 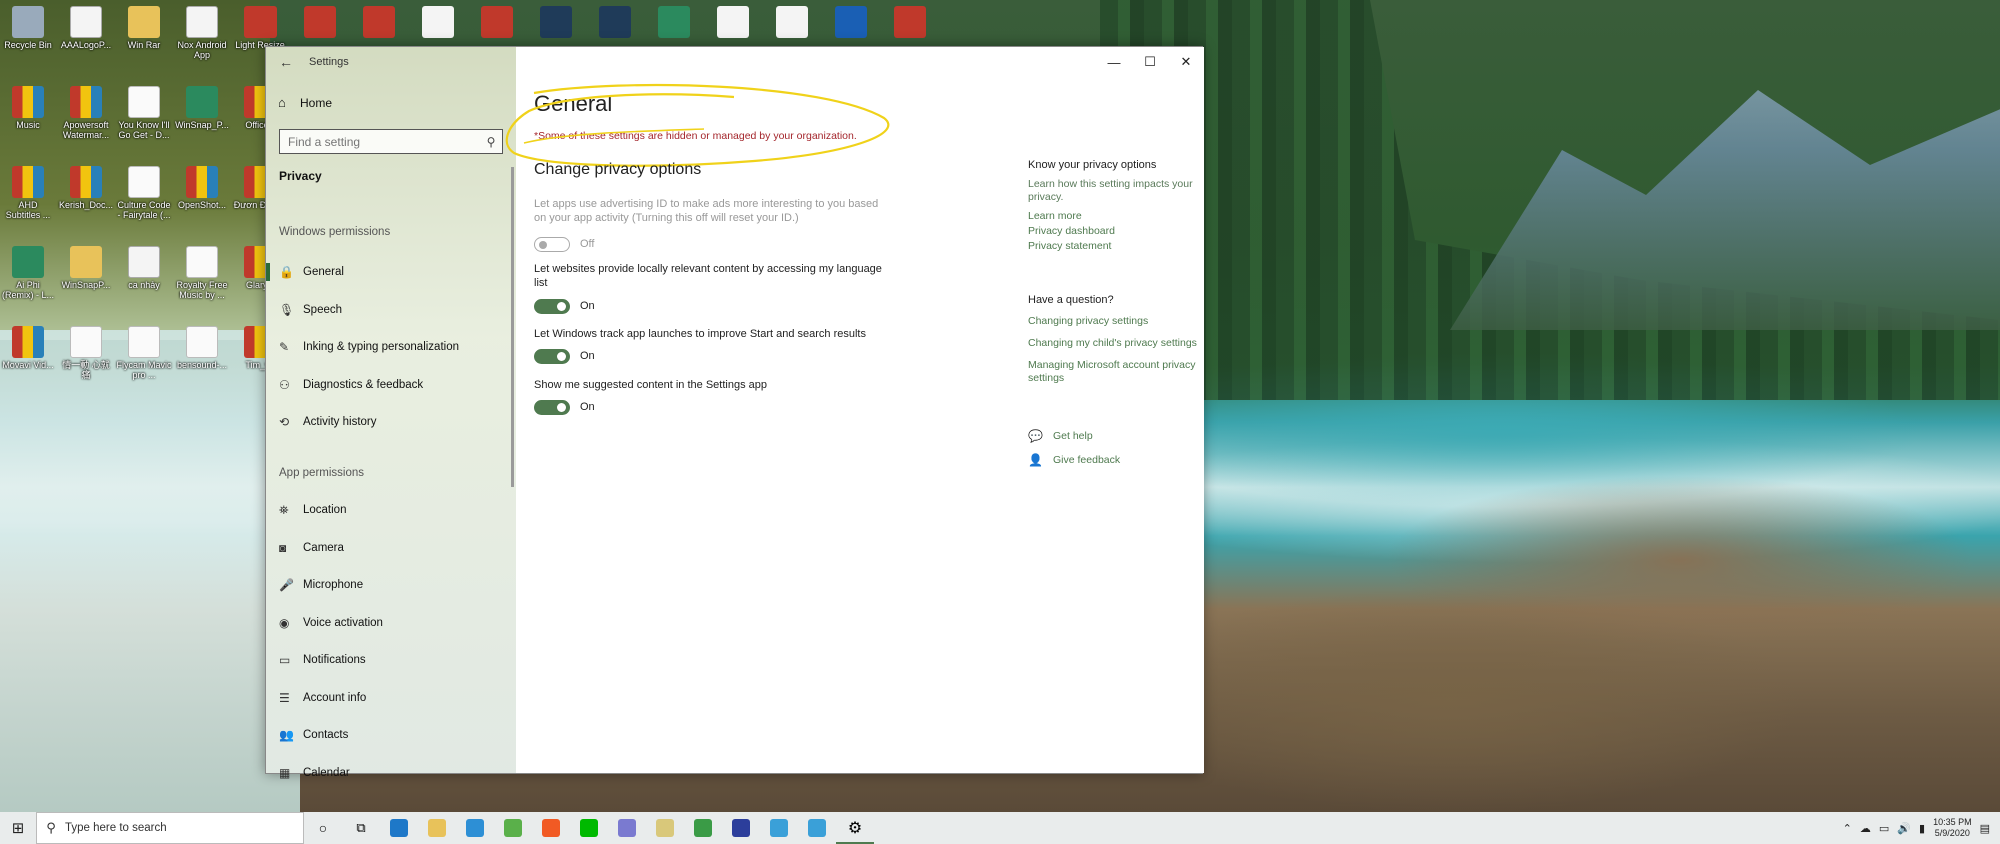 What do you see at coordinates (491, 142) in the screenshot?
I see `search-icon: ⚲` at bounding box center [491, 142].